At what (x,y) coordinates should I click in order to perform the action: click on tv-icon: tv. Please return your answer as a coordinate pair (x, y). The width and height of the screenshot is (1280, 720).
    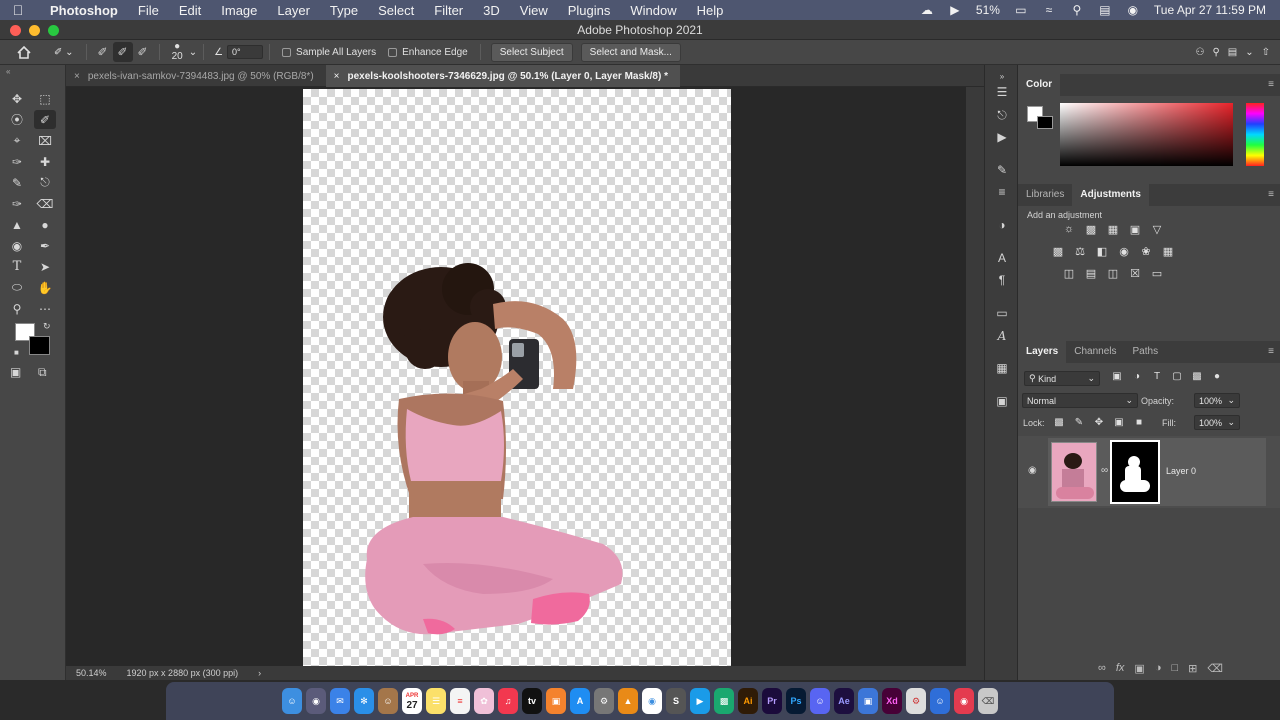
    Looking at the image, I should click on (532, 701).